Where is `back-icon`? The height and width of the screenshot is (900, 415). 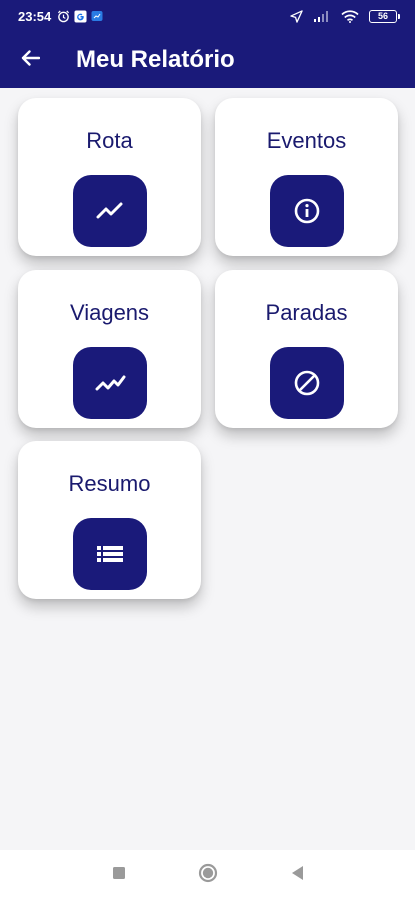 back-icon is located at coordinates (297, 875).